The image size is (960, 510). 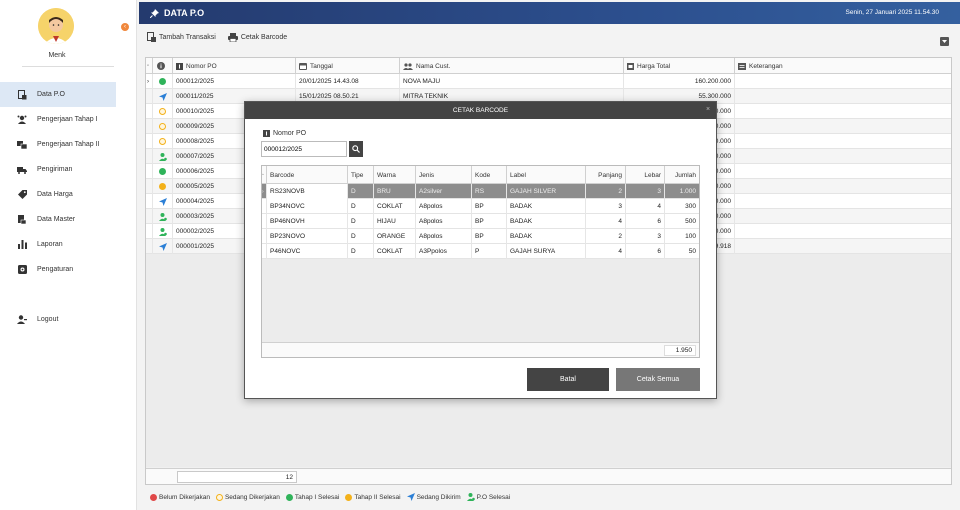 What do you see at coordinates (163, 66) in the screenshot?
I see `grid-header-status` at bounding box center [163, 66].